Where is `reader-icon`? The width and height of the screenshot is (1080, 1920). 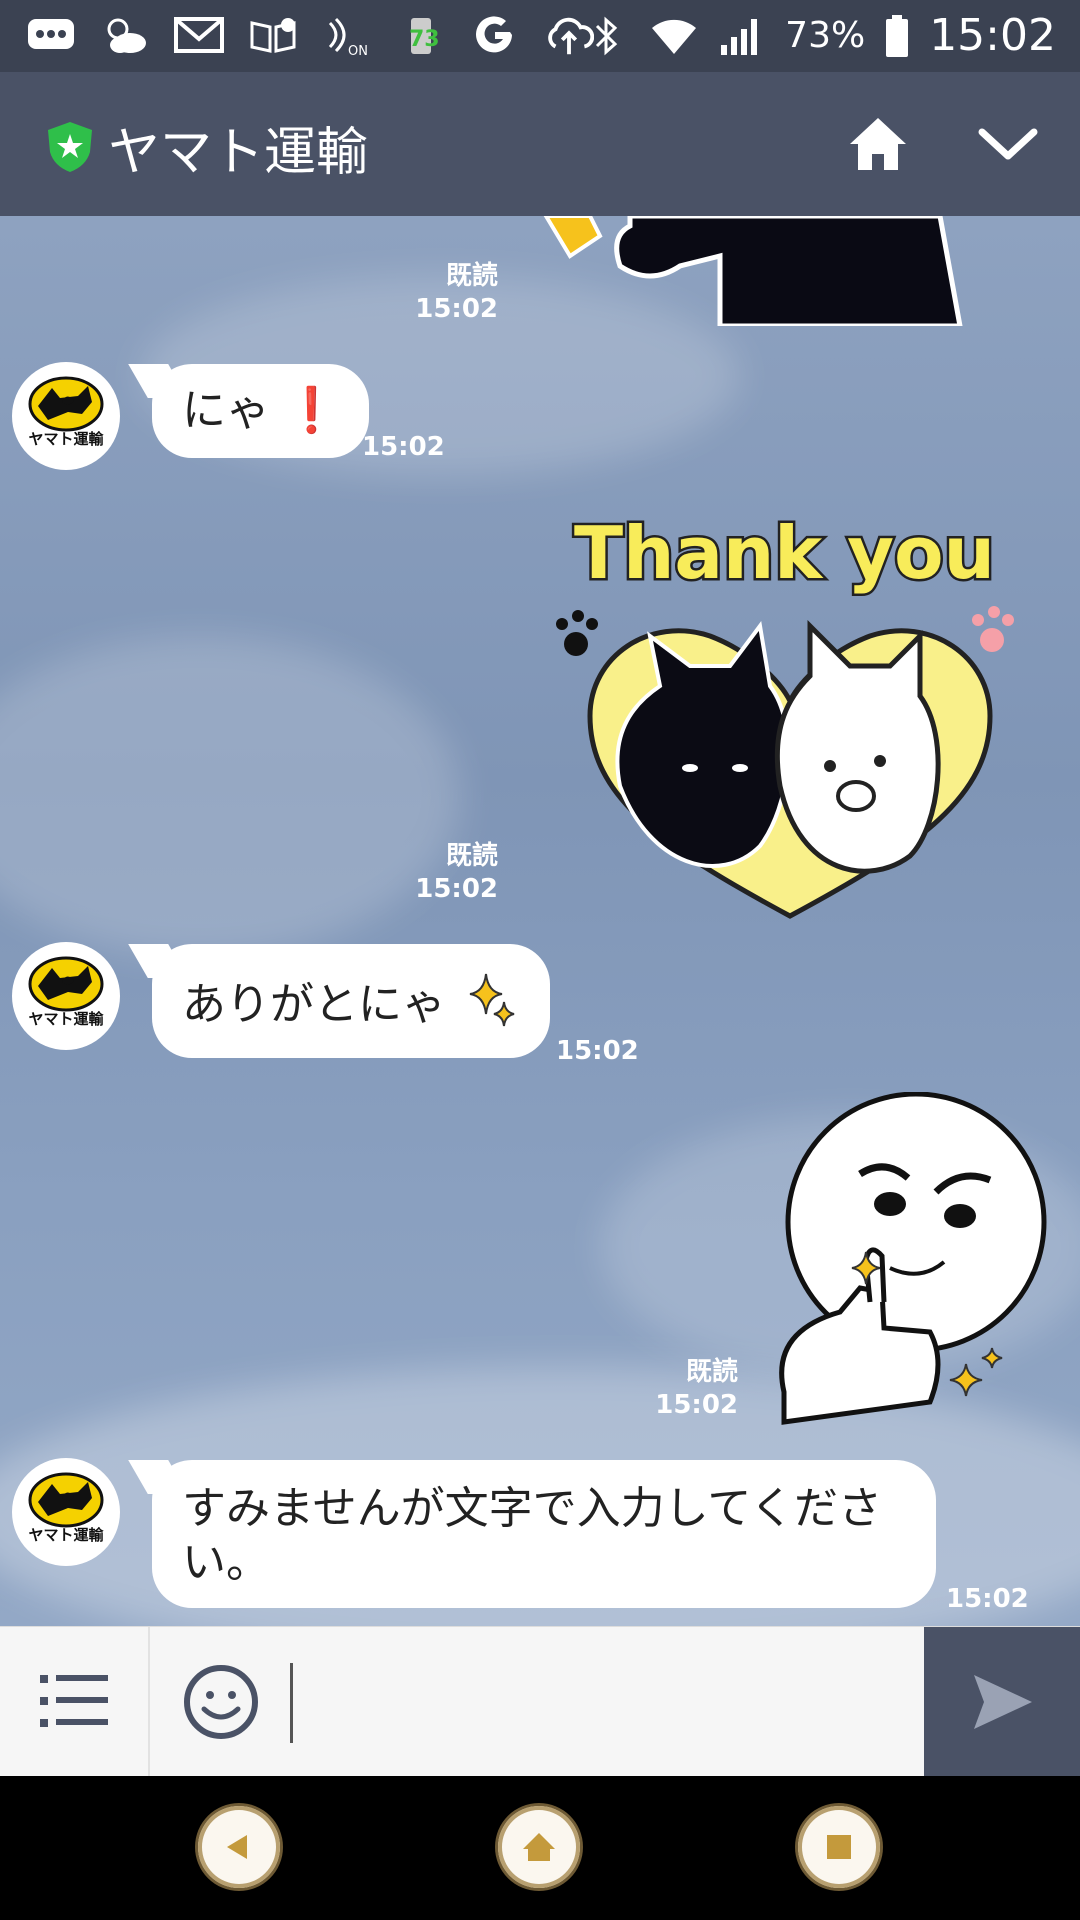 reader-icon is located at coordinates (273, 35).